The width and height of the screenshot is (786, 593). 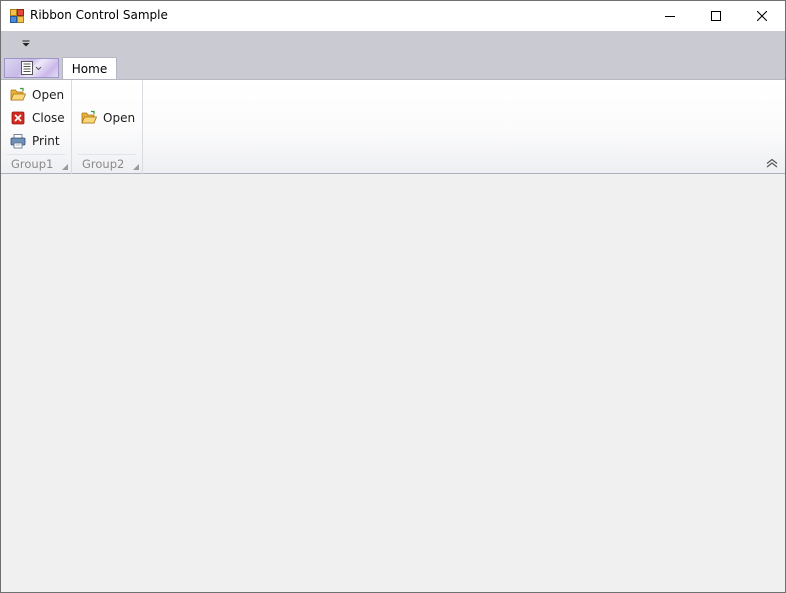 What do you see at coordinates (48, 118) in the screenshot?
I see `group1-close-label: Close` at bounding box center [48, 118].